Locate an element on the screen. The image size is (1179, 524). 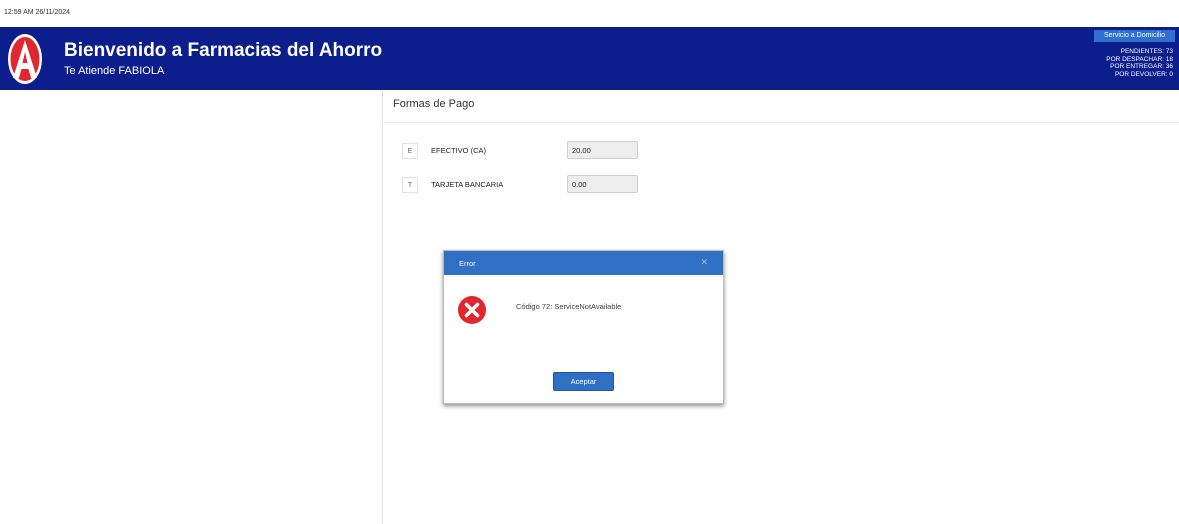
panel-divider is located at coordinates (382, 307).